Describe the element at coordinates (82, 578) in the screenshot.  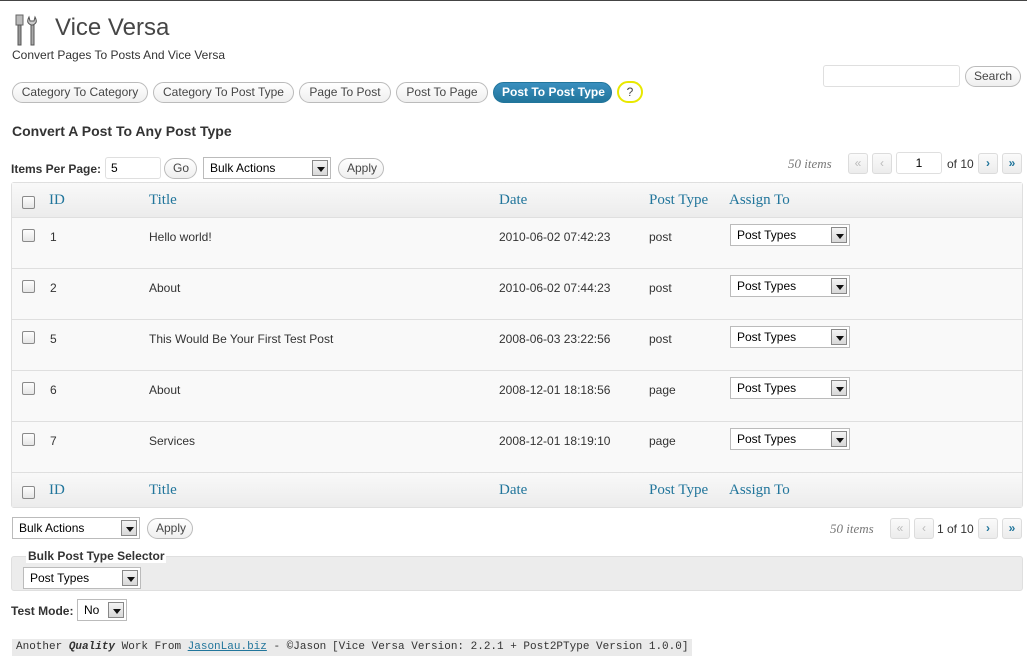
I see `bulk-post-type-select: Post Types` at that location.